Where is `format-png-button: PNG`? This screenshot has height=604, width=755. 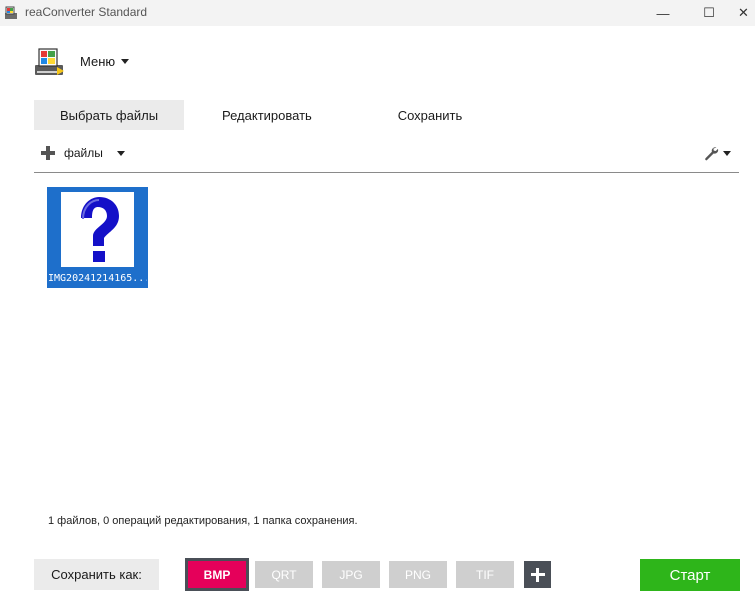 format-png-button: PNG is located at coordinates (418, 574).